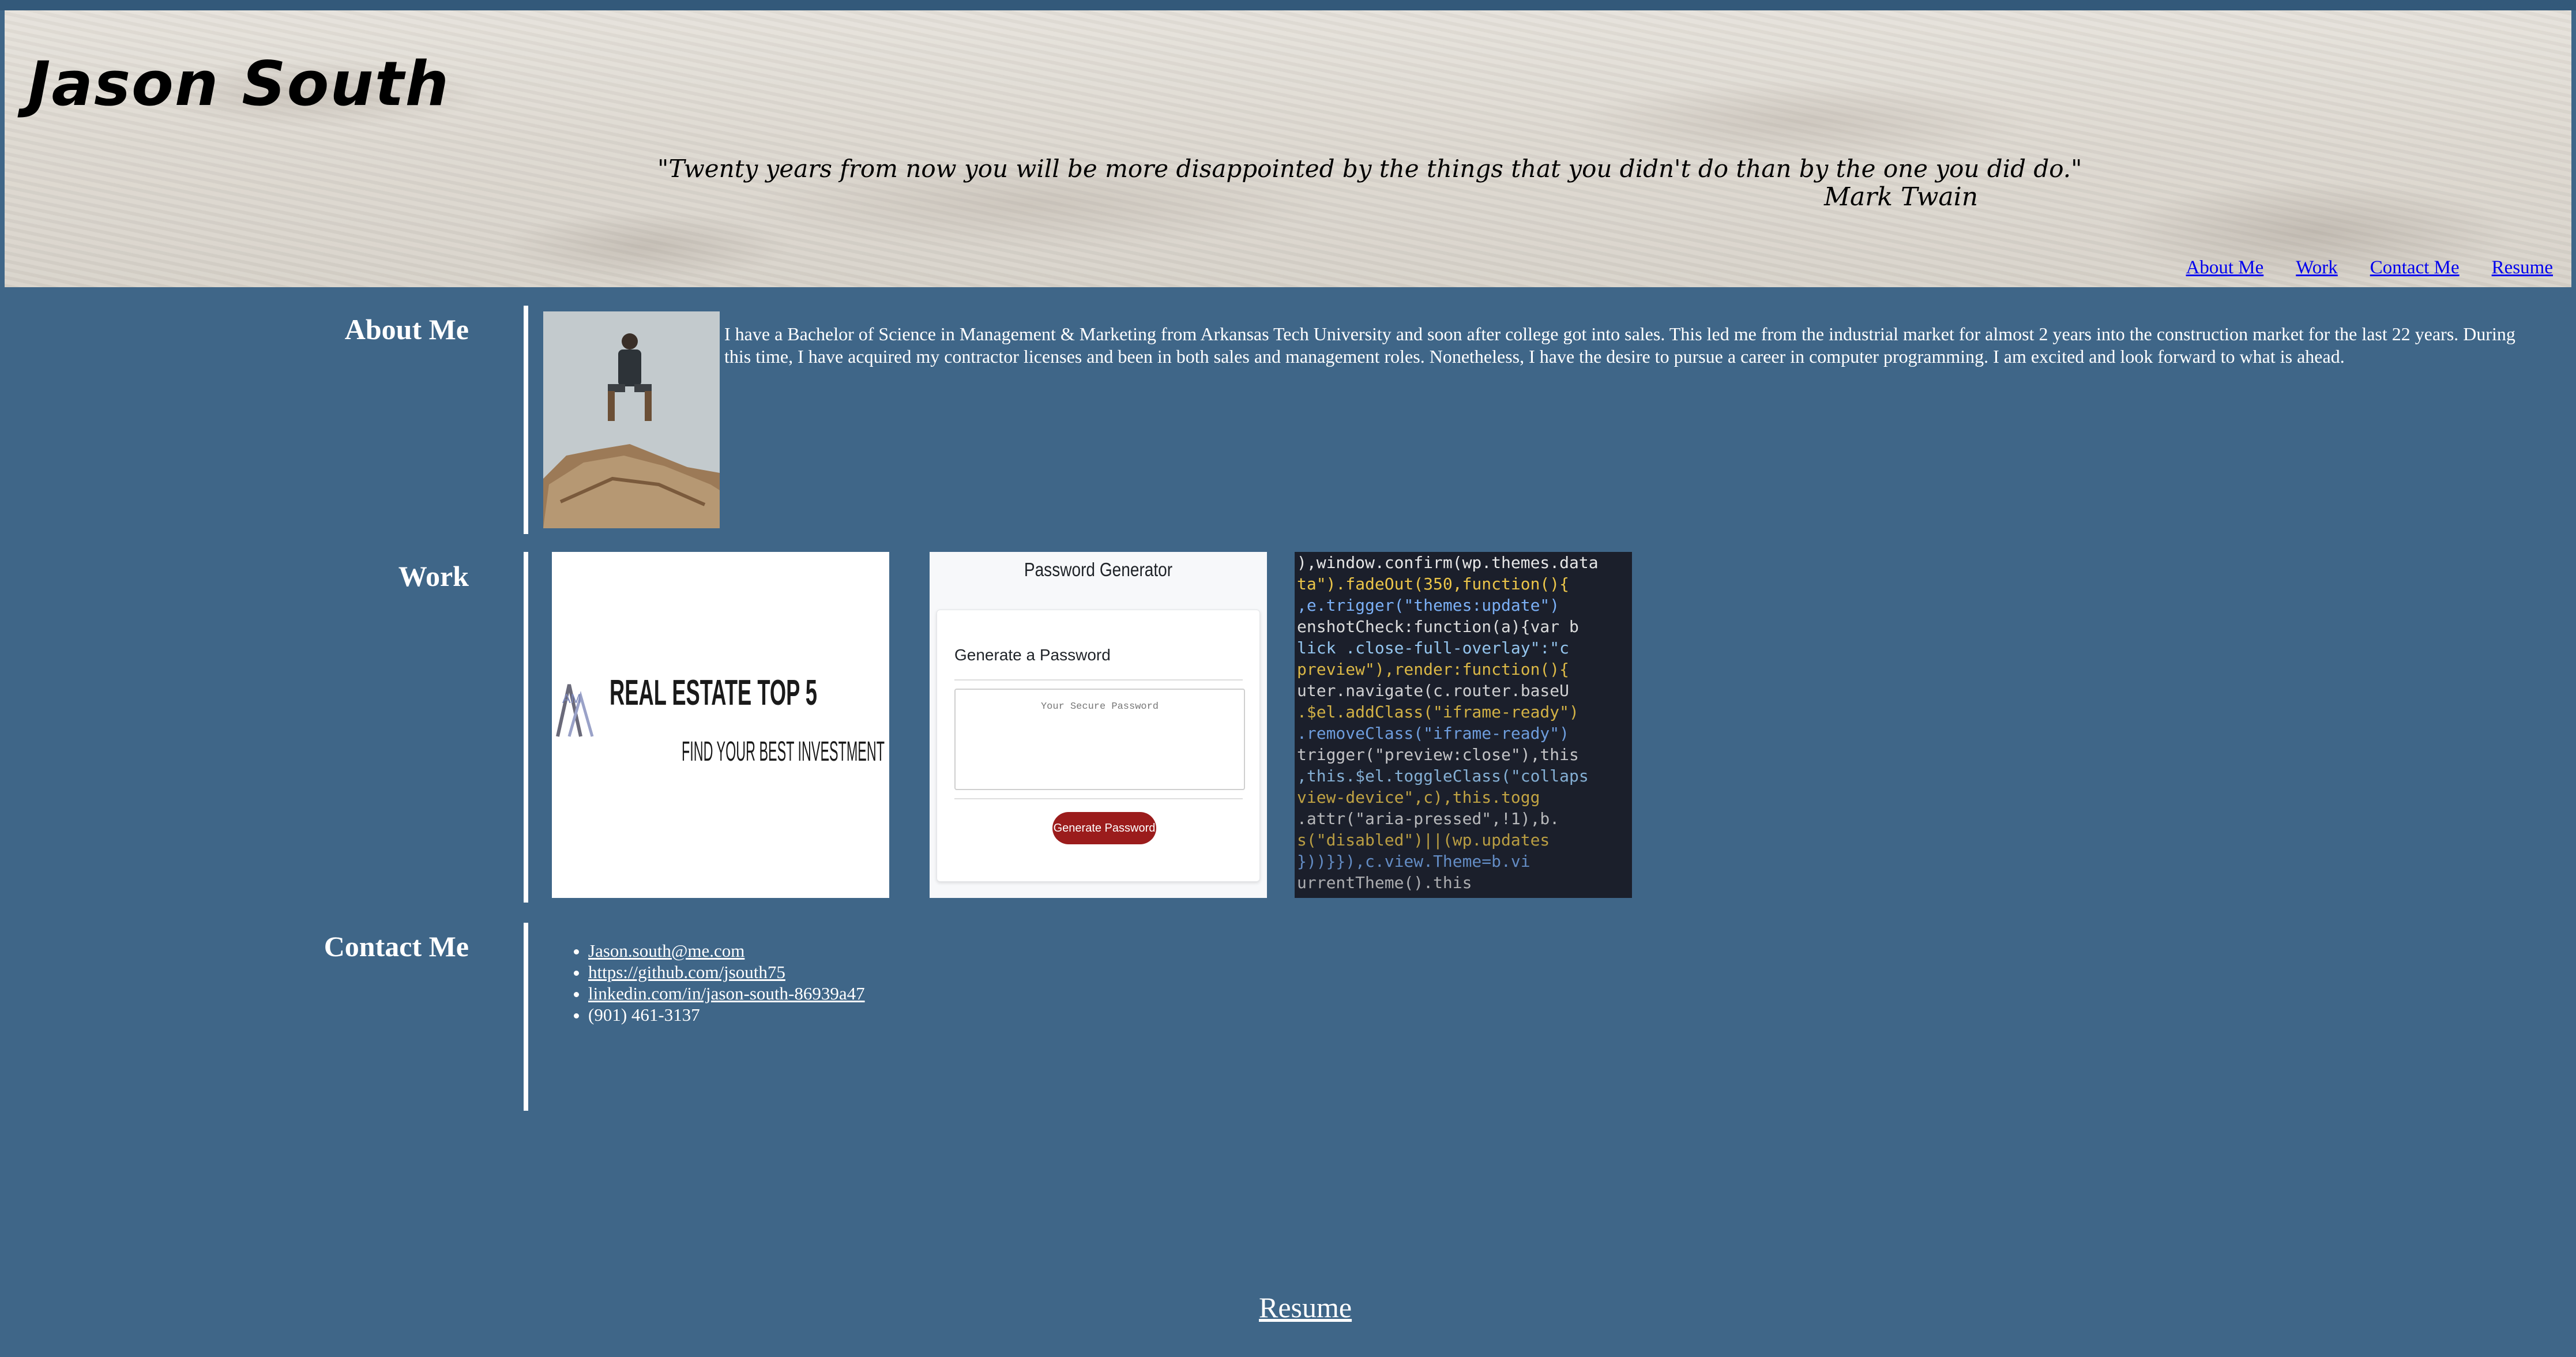 The width and height of the screenshot is (2576, 1357). I want to click on code-line: ),window.confirm(wp.themes.data, so click(1448, 562).